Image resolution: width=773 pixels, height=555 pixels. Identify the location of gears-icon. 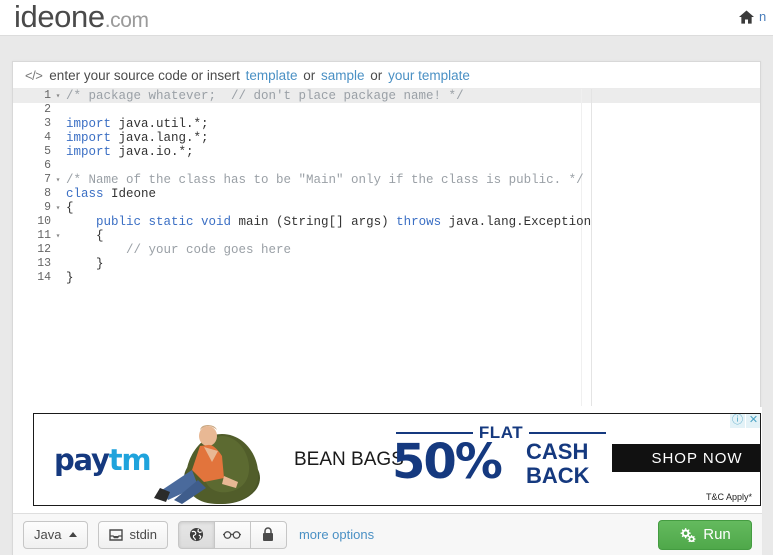
(687, 534).